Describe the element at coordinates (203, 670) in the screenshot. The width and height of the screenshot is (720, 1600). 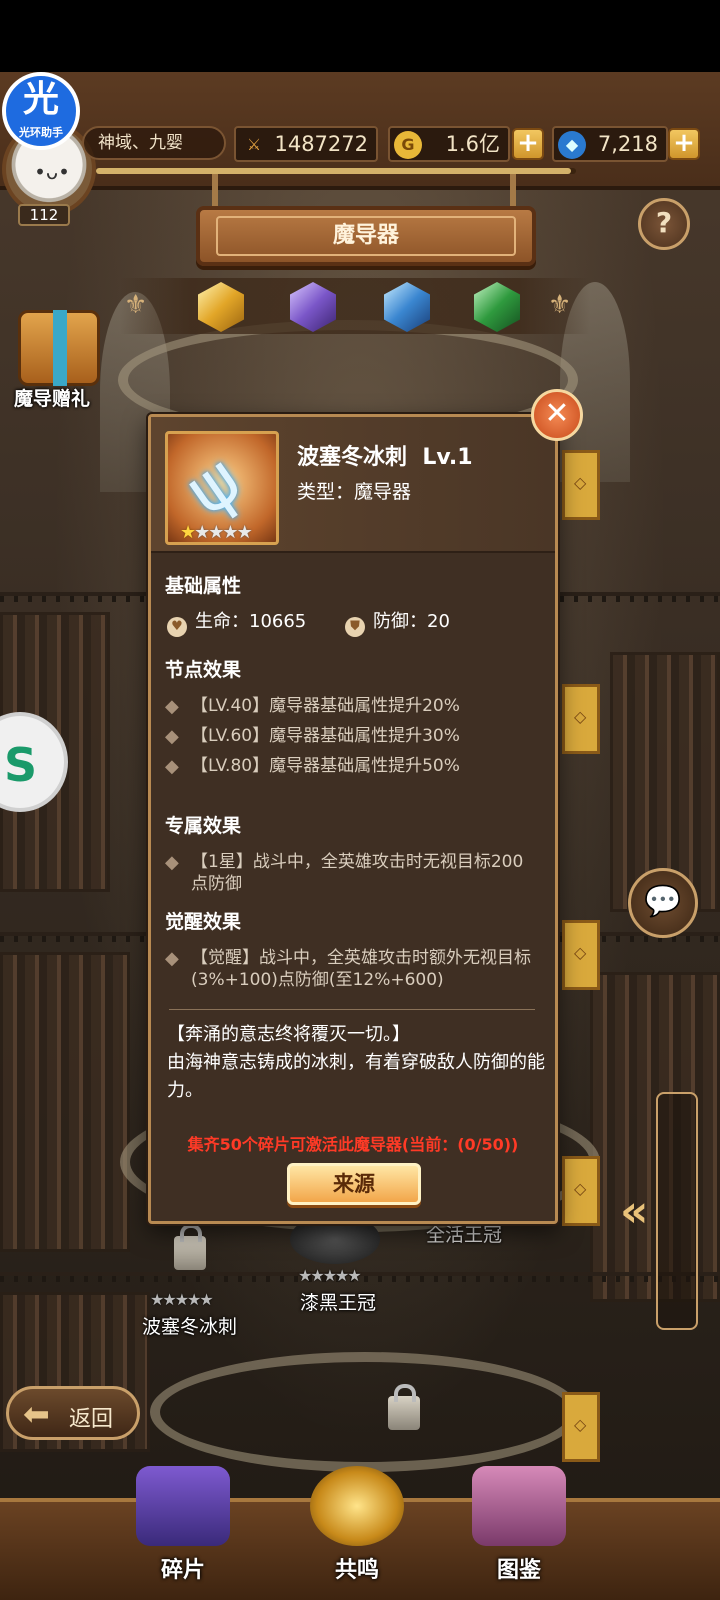
I see `section-node-title: 节点效果` at that location.